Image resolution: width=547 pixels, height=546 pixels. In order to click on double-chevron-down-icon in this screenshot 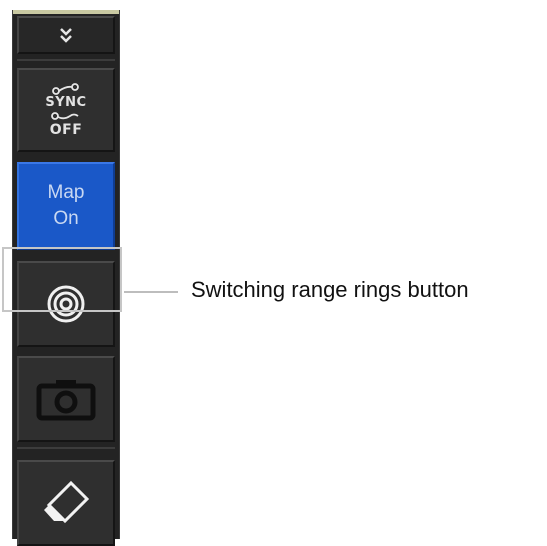, I will do `click(66, 35)`.